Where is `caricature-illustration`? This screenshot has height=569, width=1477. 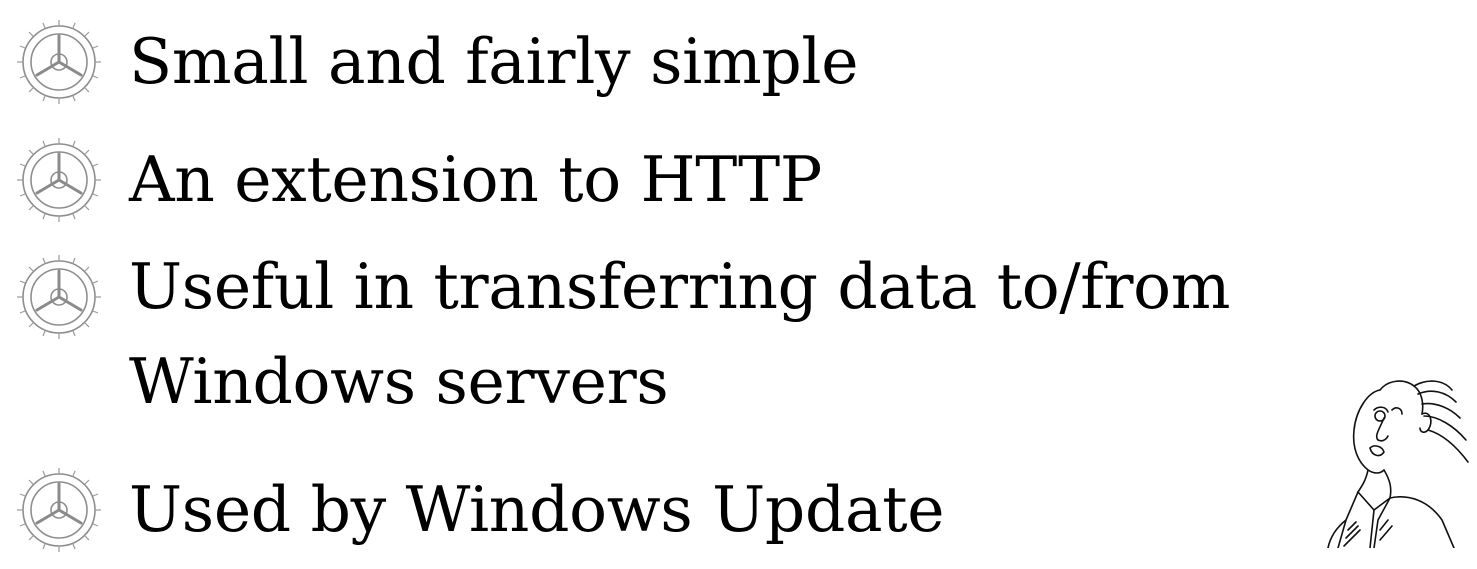
caricature-illustration is located at coordinates (1398, 464).